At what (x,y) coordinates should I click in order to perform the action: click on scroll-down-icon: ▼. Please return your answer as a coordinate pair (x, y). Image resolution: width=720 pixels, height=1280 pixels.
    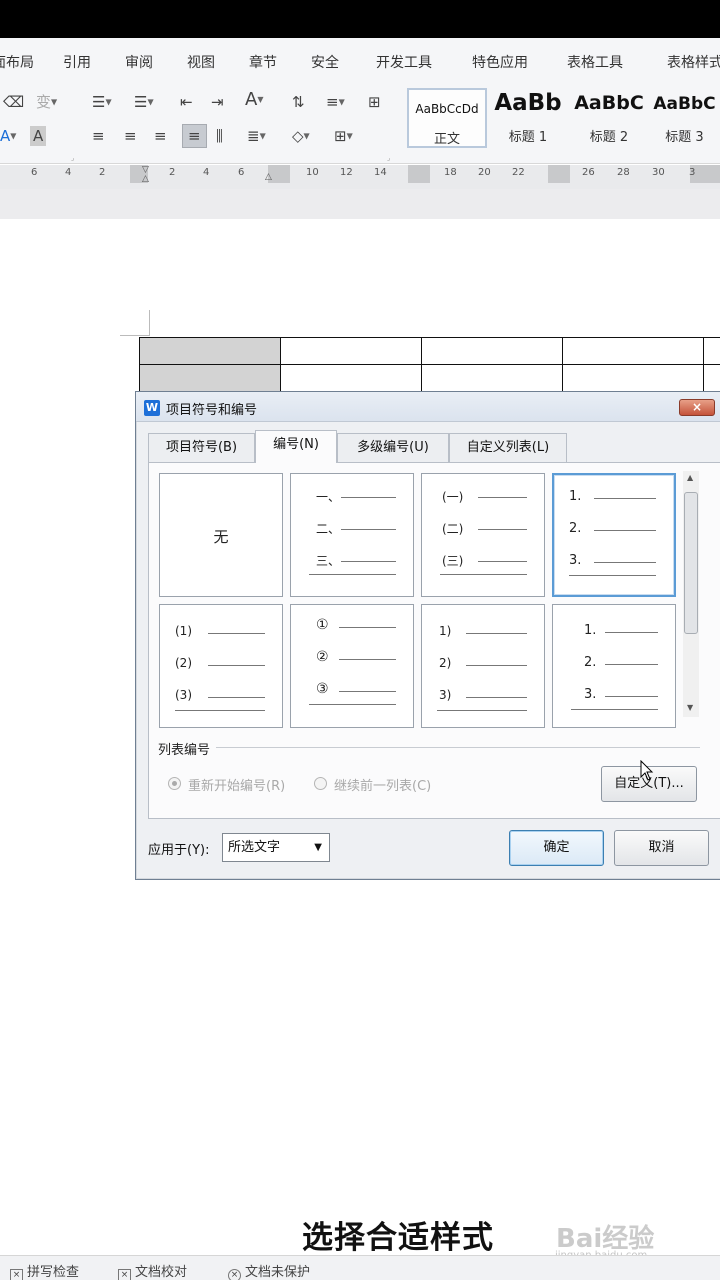
    Looking at the image, I should click on (690, 707).